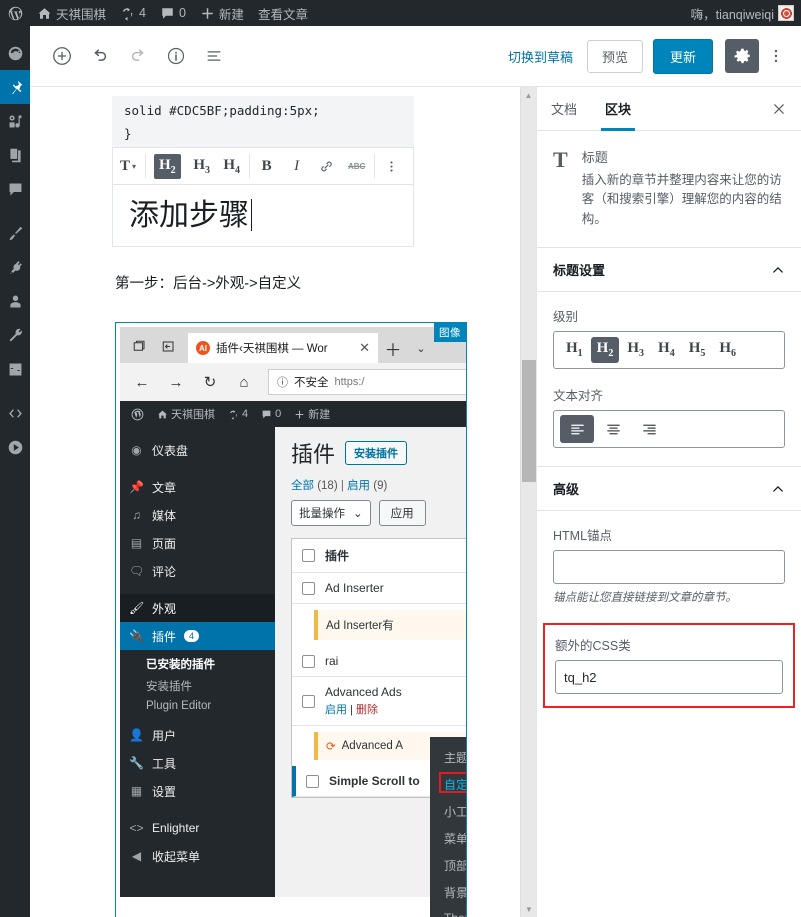 This screenshot has width=801, height=917. What do you see at coordinates (358, 486) in the screenshot?
I see `filter-active-link: 启用` at bounding box center [358, 486].